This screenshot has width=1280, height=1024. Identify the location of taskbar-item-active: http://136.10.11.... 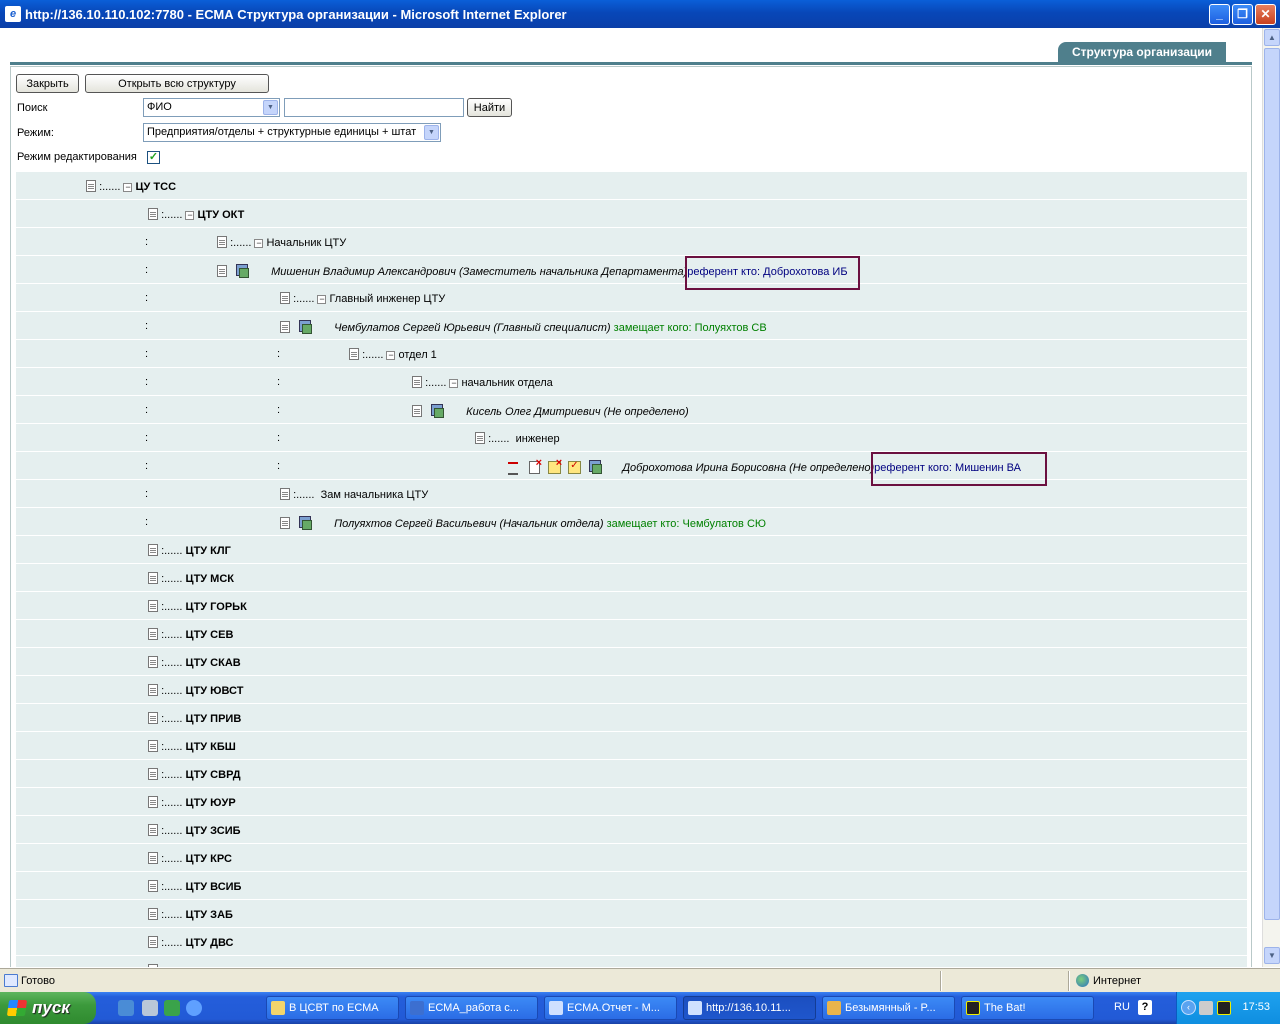
(749, 1008).